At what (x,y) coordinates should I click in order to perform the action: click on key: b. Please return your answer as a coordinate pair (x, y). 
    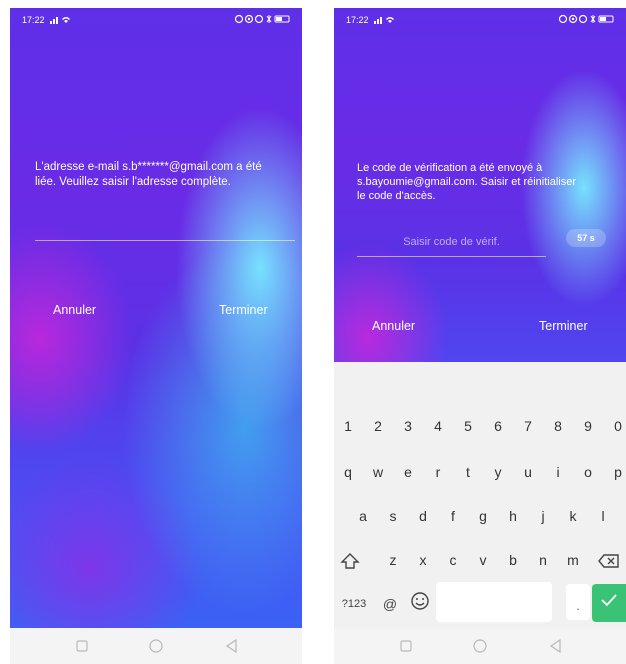
    Looking at the image, I should click on (513, 560).